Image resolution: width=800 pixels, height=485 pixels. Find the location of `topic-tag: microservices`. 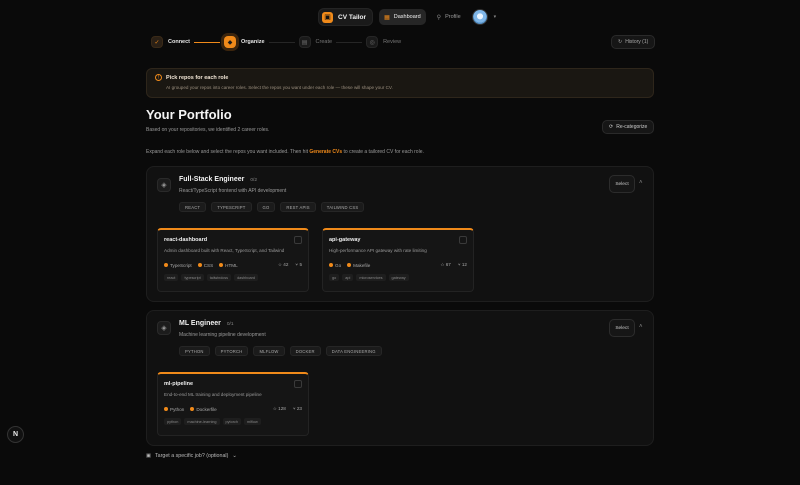

topic-tag: microservices is located at coordinates (371, 277).